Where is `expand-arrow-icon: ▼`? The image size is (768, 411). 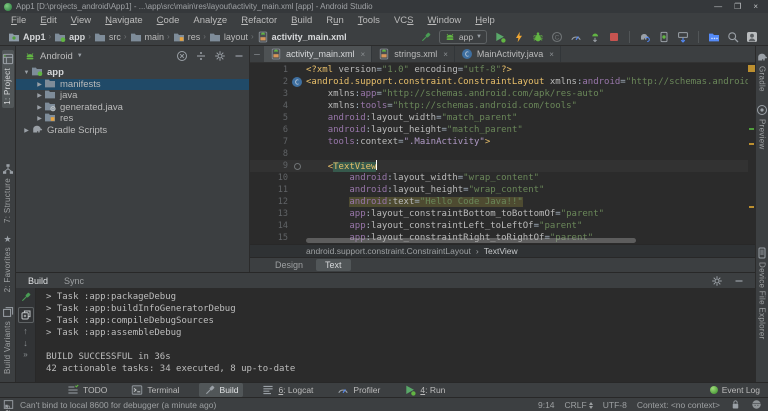
expand-arrow-icon: ▼ is located at coordinates (26, 73).